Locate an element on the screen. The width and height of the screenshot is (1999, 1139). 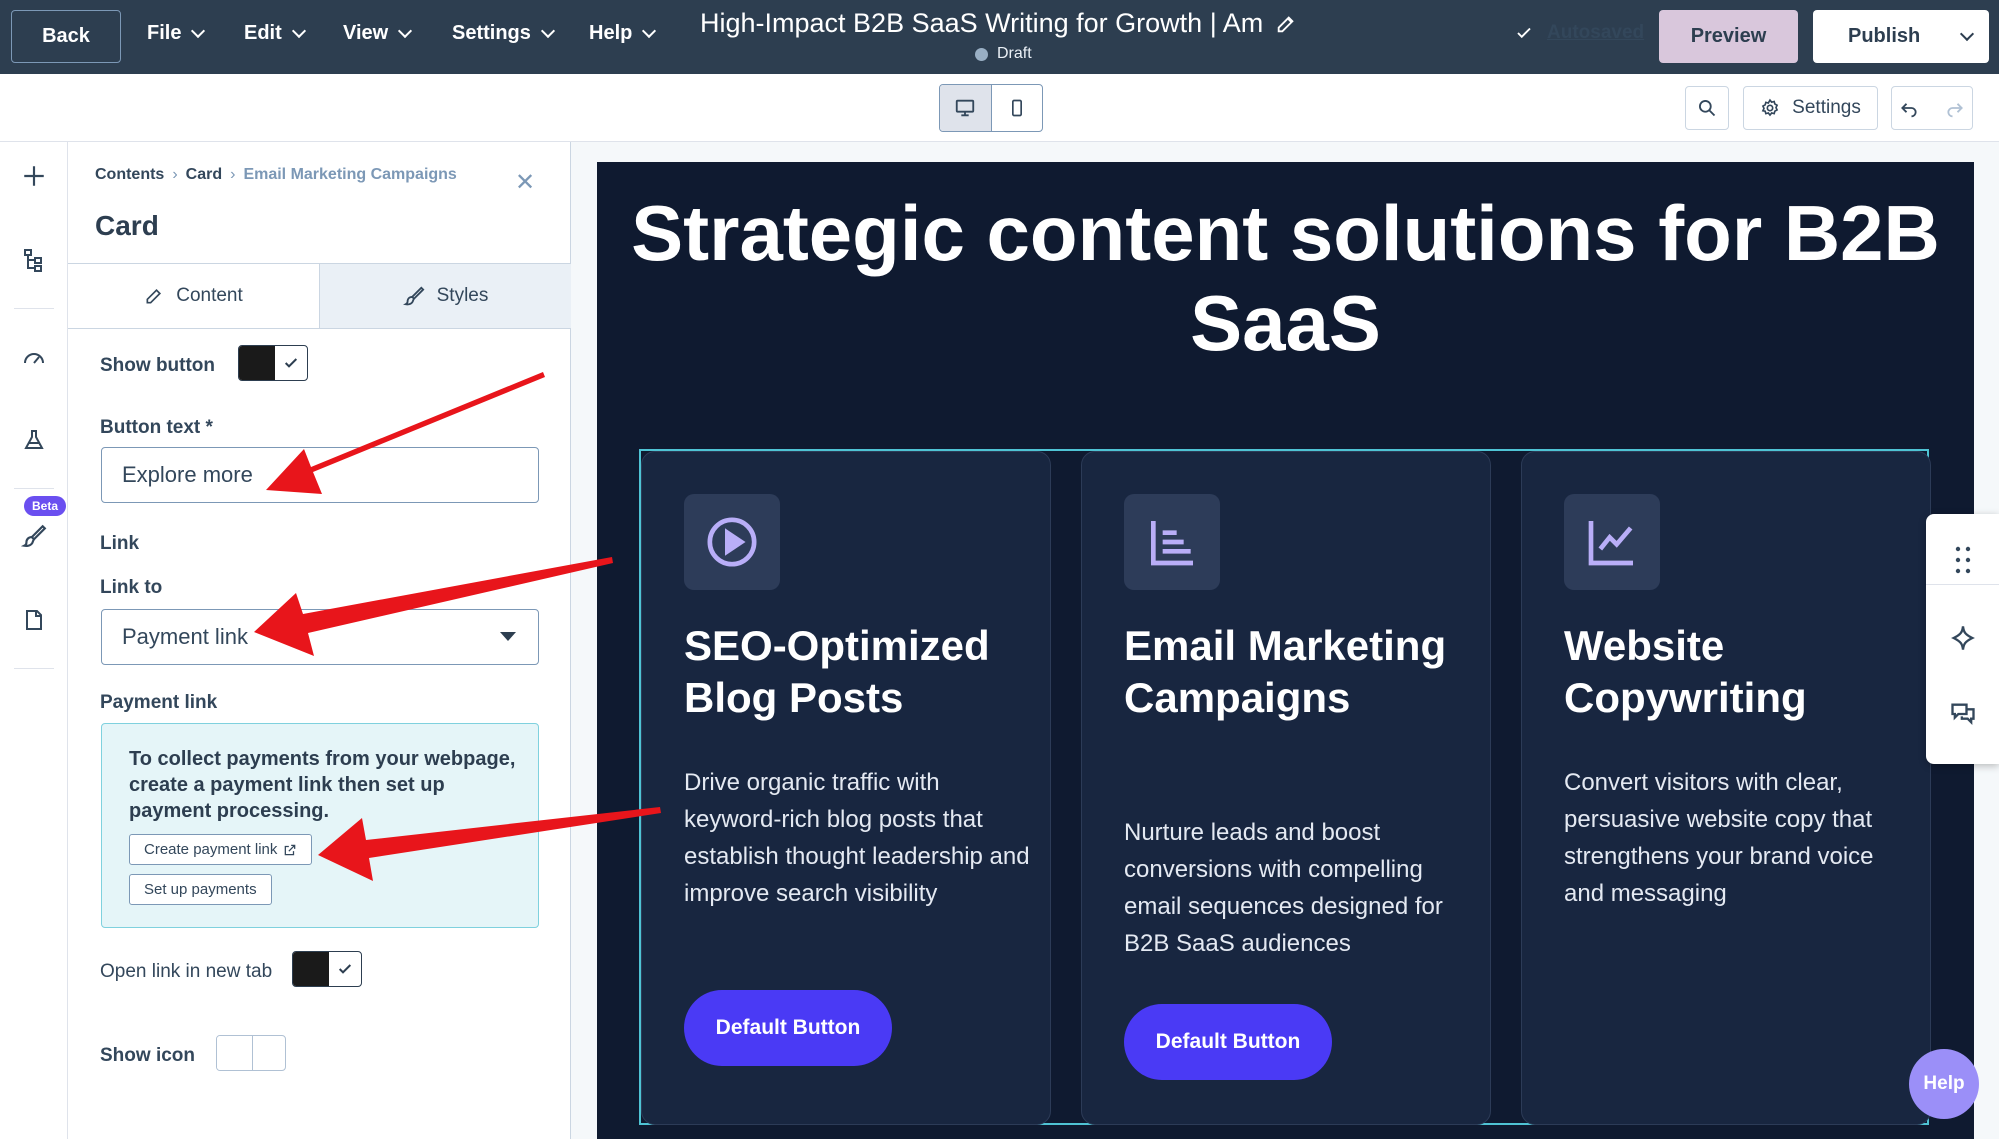
link-to-select: Payment link is located at coordinates (320, 637).